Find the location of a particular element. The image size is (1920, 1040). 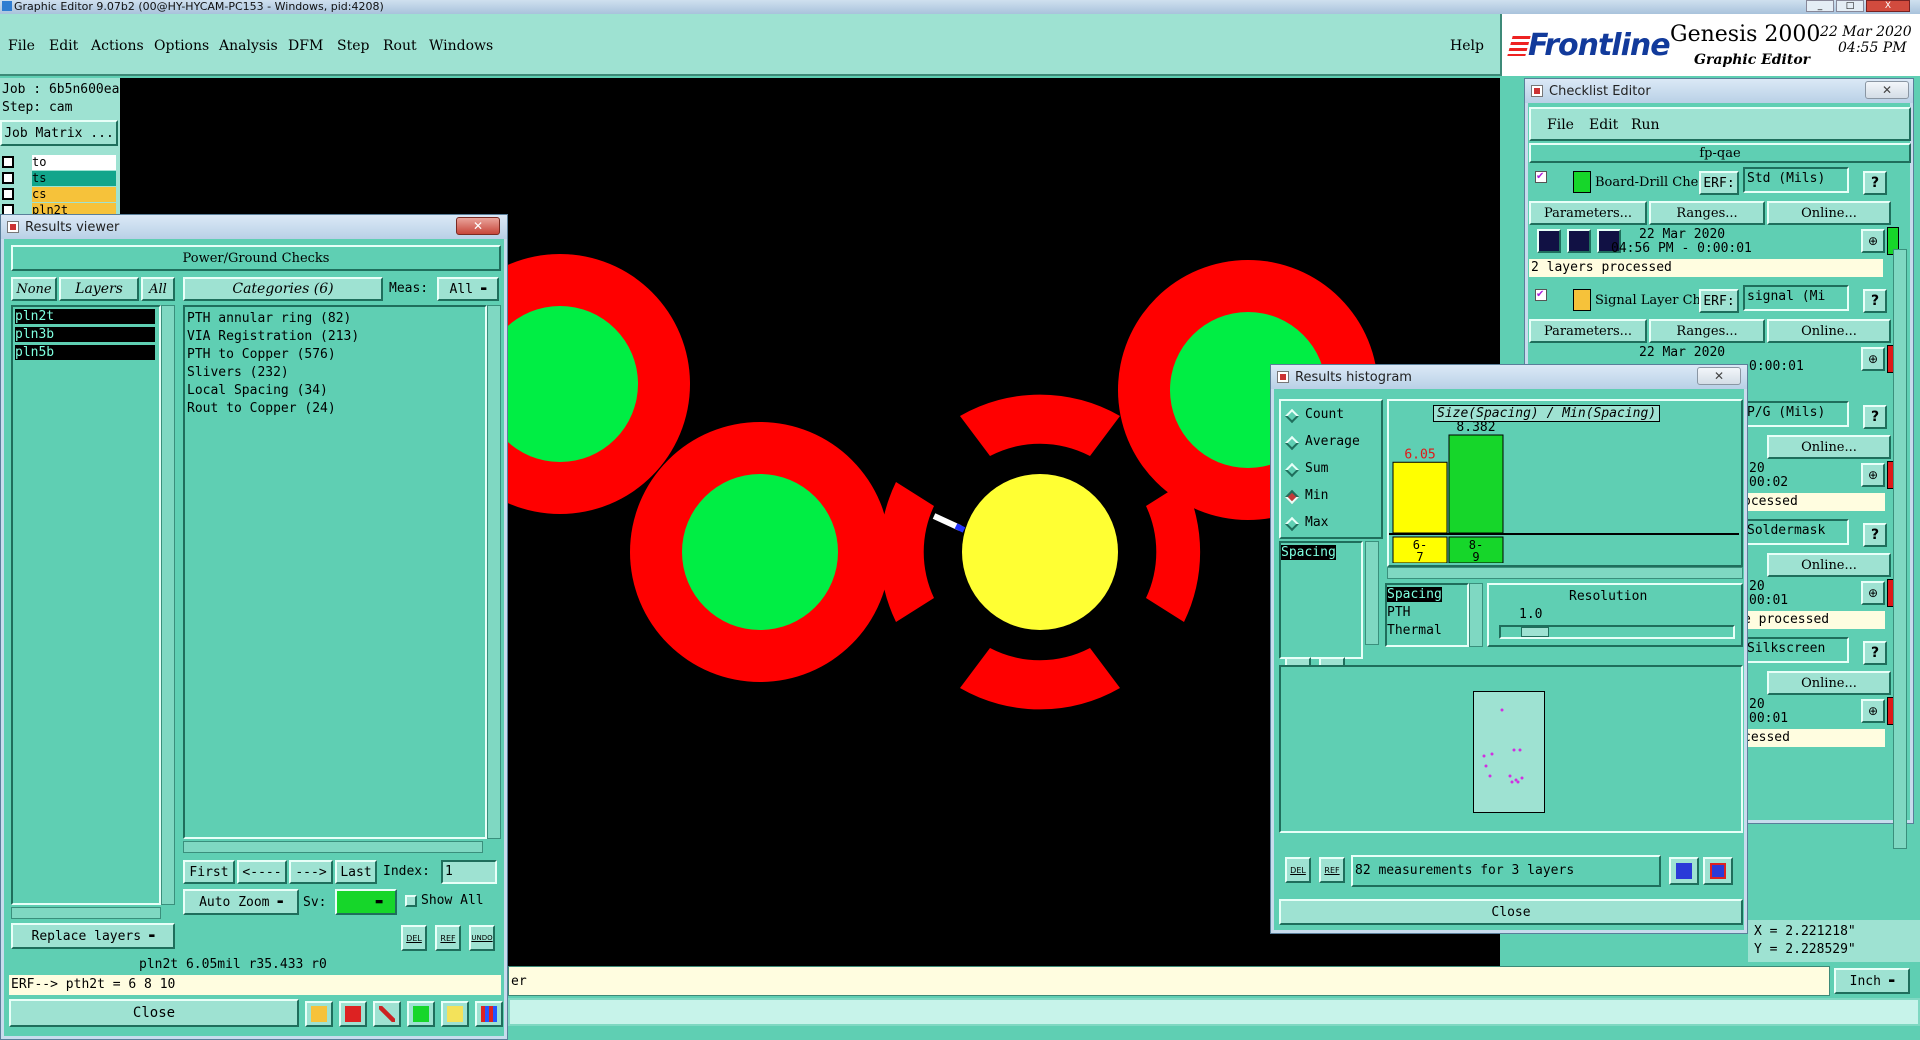

del-button: DEL is located at coordinates (414, 938).